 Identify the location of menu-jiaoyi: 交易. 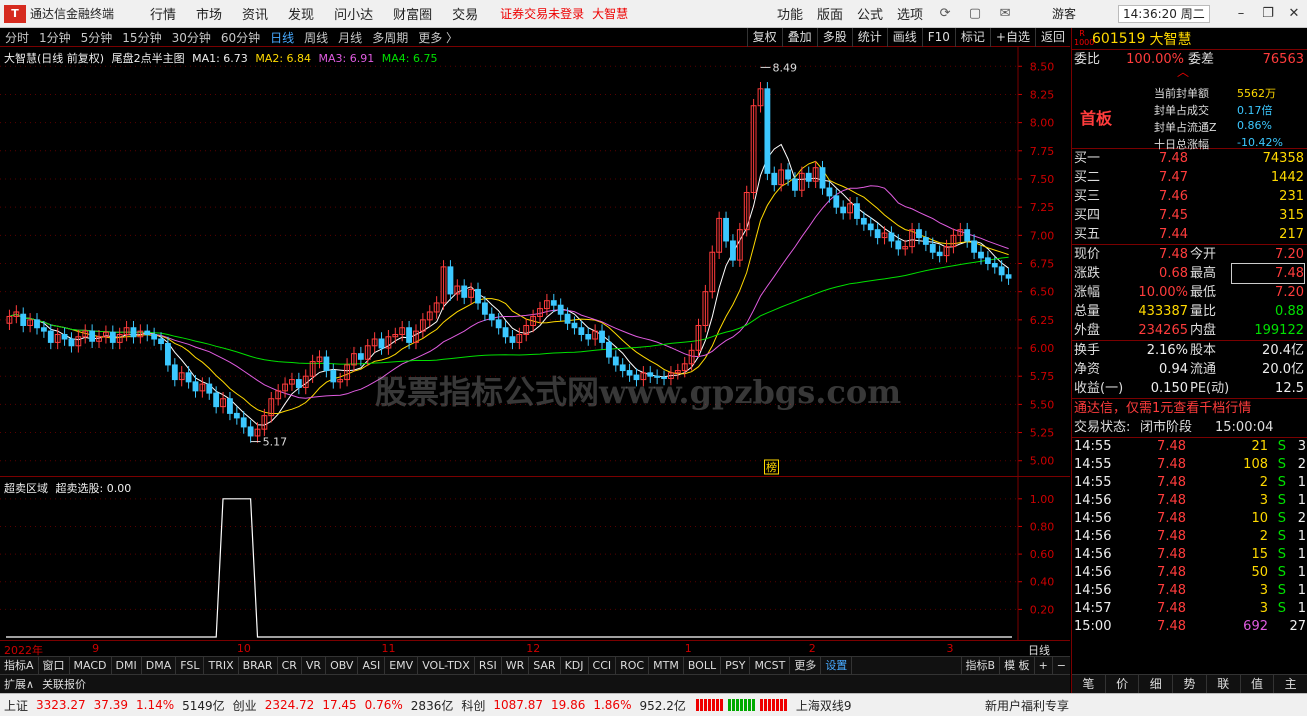
(465, 13).